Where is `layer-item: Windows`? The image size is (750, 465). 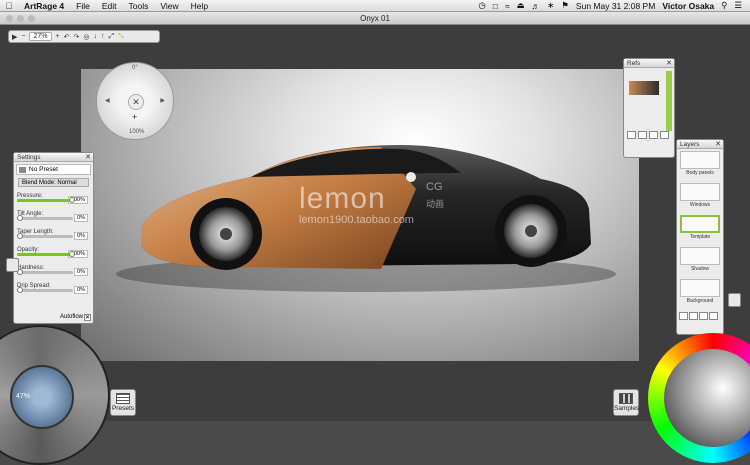 layer-item: Windows is located at coordinates (700, 198).